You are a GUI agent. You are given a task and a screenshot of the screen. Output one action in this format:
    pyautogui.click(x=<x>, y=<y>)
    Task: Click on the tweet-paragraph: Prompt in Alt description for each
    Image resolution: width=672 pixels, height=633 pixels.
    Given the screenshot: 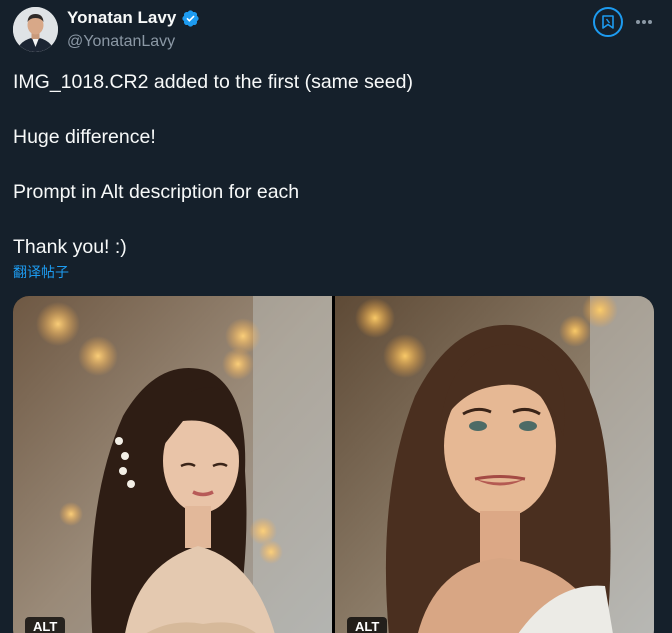 What is the action you would take?
    pyautogui.click(x=156, y=192)
    